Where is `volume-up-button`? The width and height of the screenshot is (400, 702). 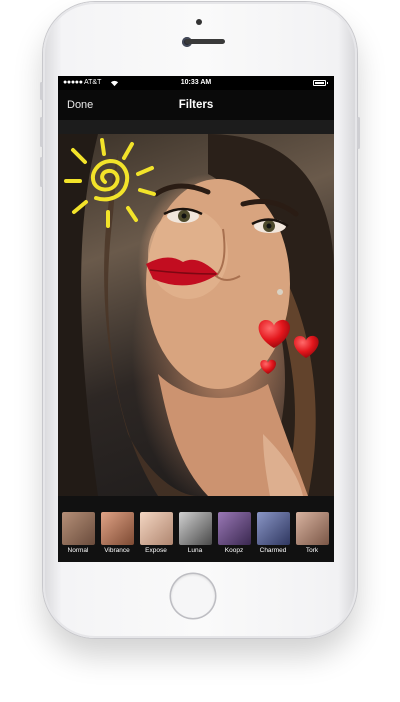
volume-up-button is located at coordinates (41, 132).